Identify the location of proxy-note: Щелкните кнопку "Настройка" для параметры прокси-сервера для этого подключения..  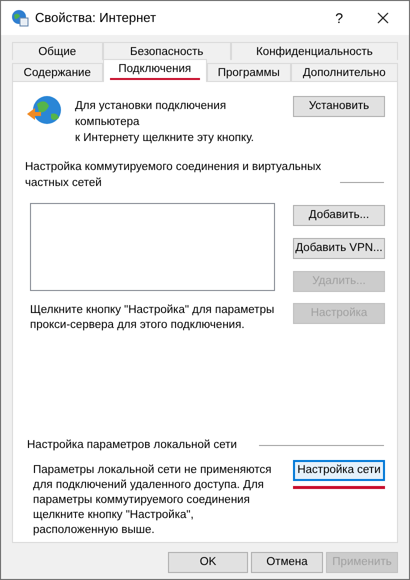
(153, 318).